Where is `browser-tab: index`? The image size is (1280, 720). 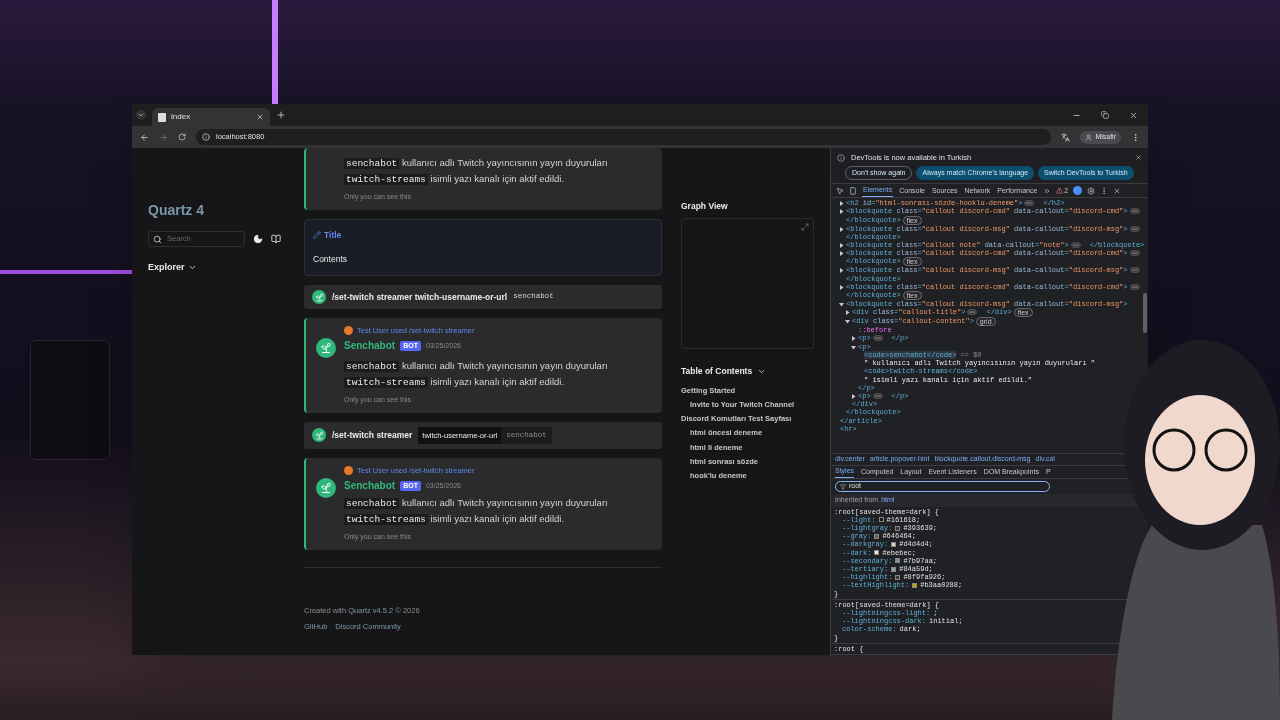
browser-tab: index is located at coordinates (211, 117).